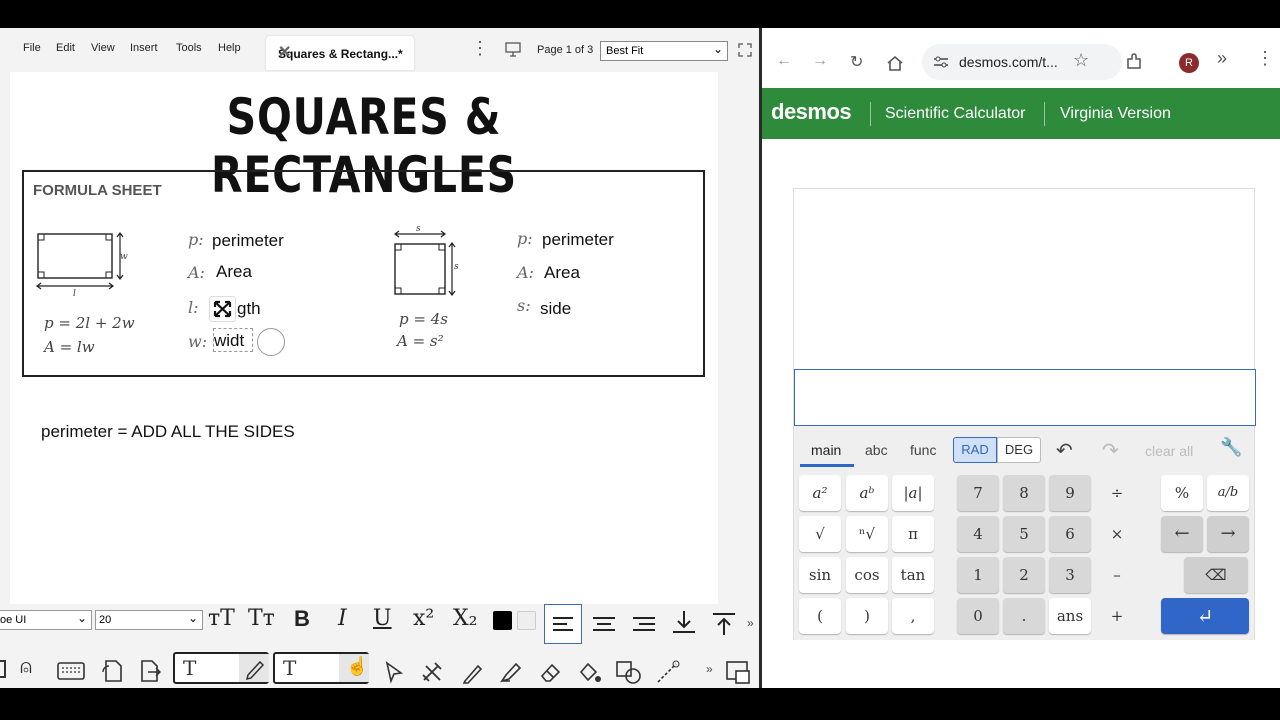 This screenshot has height=720, width=1280. What do you see at coordinates (1205, 616) in the screenshot?
I see `key-enter: ↵` at bounding box center [1205, 616].